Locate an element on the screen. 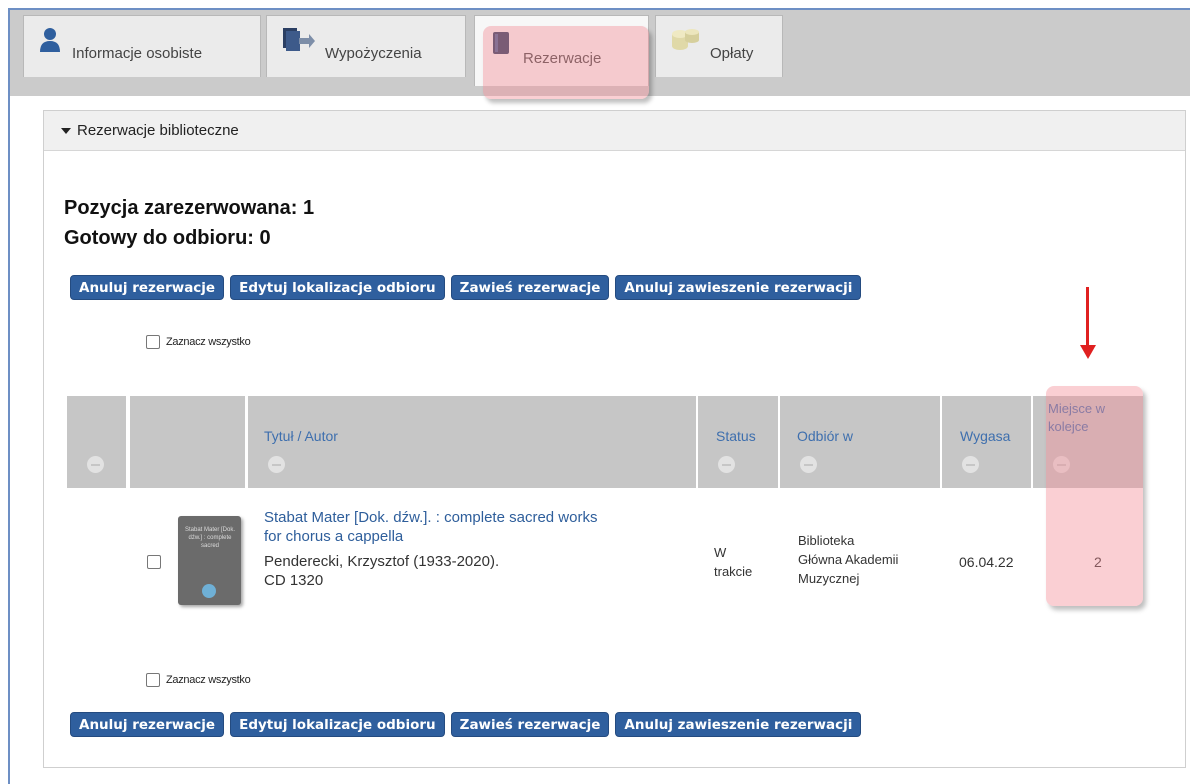  tab-loans: Wypożyczenia is located at coordinates (366, 46).